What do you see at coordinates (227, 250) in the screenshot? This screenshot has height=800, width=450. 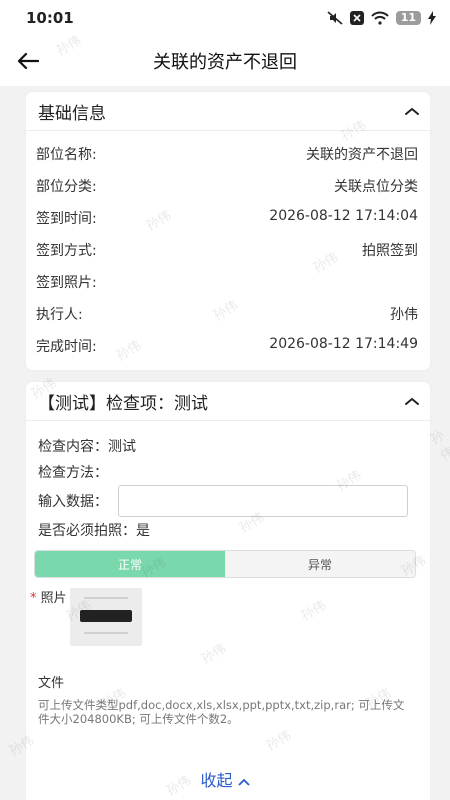 I see `info-row-checkin-method: 签到方式: 拍照签到` at bounding box center [227, 250].